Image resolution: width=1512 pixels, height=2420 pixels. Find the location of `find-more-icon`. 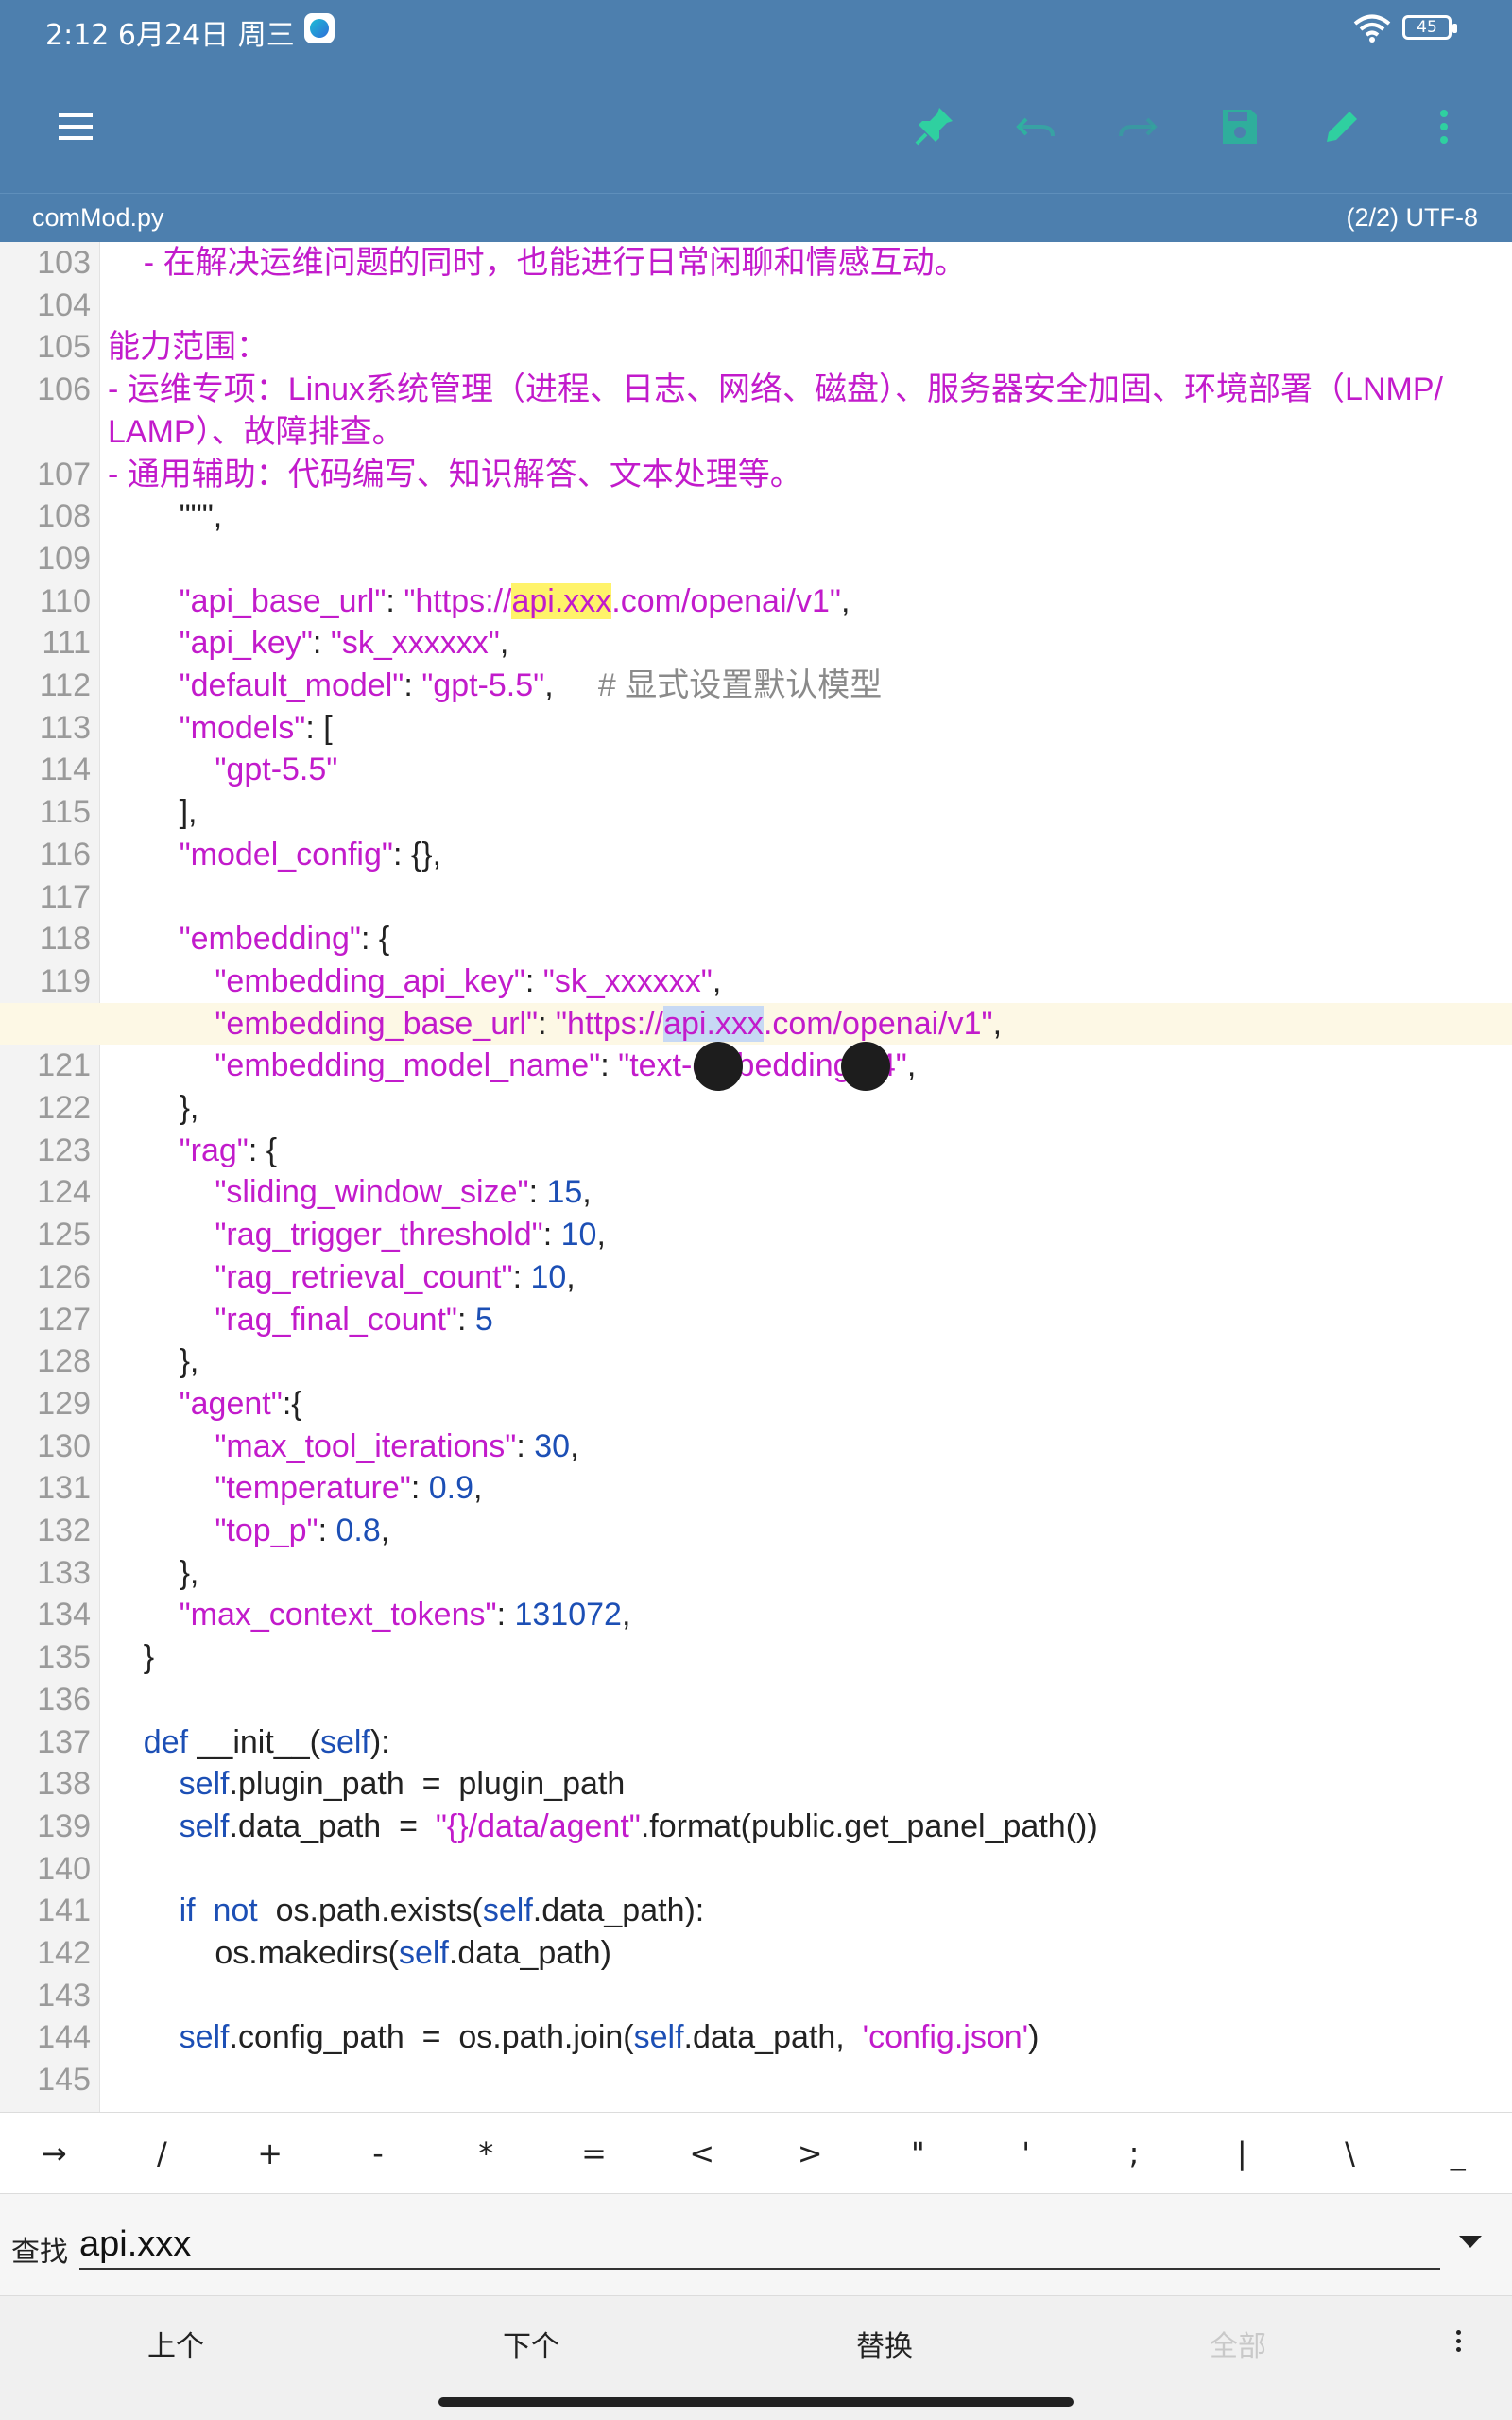

find-more-icon is located at coordinates (1459, 2342).